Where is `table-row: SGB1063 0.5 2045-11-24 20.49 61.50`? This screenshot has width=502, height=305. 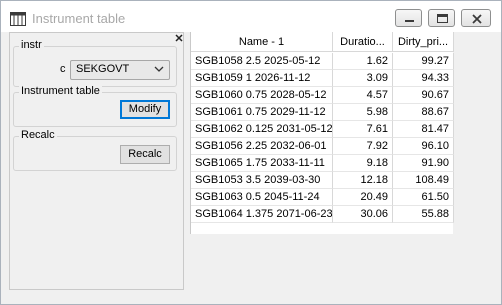
table-row: SGB1063 0.5 2045-11-24 20.49 61.50 is located at coordinates (322, 197).